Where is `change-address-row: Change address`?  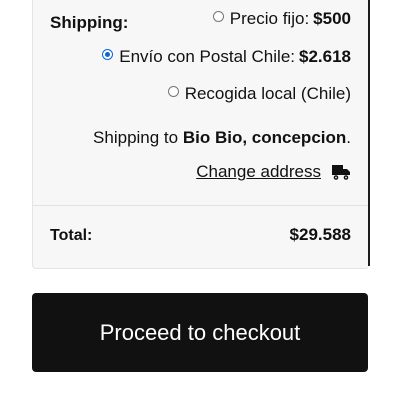 change-address-row: Change address is located at coordinates (273, 172).